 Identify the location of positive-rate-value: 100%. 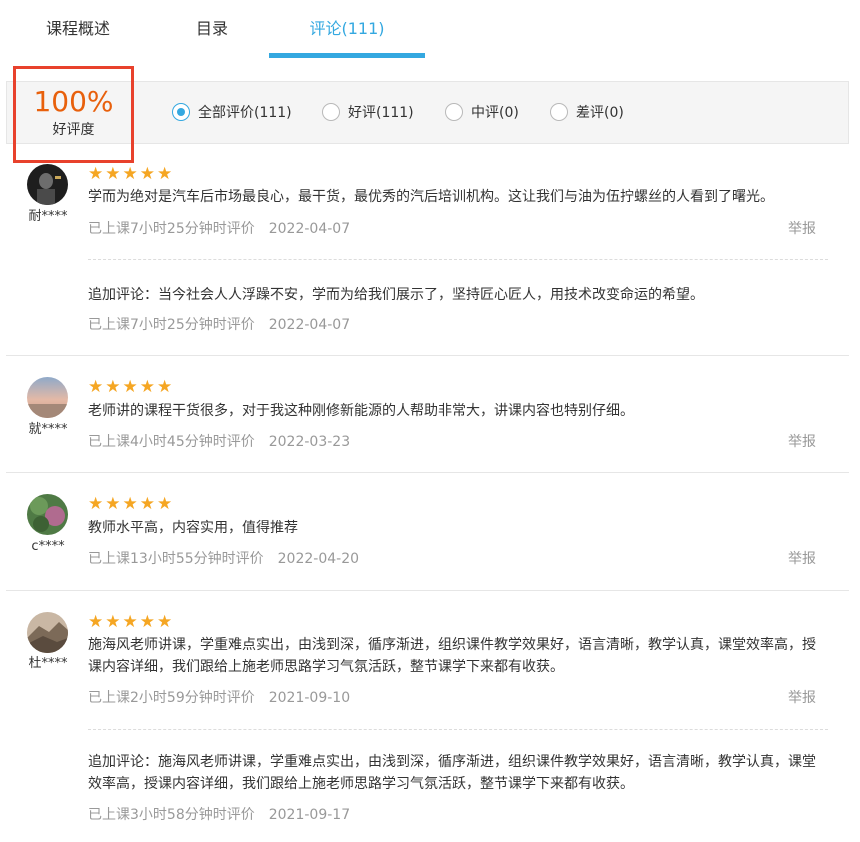
(73, 101).